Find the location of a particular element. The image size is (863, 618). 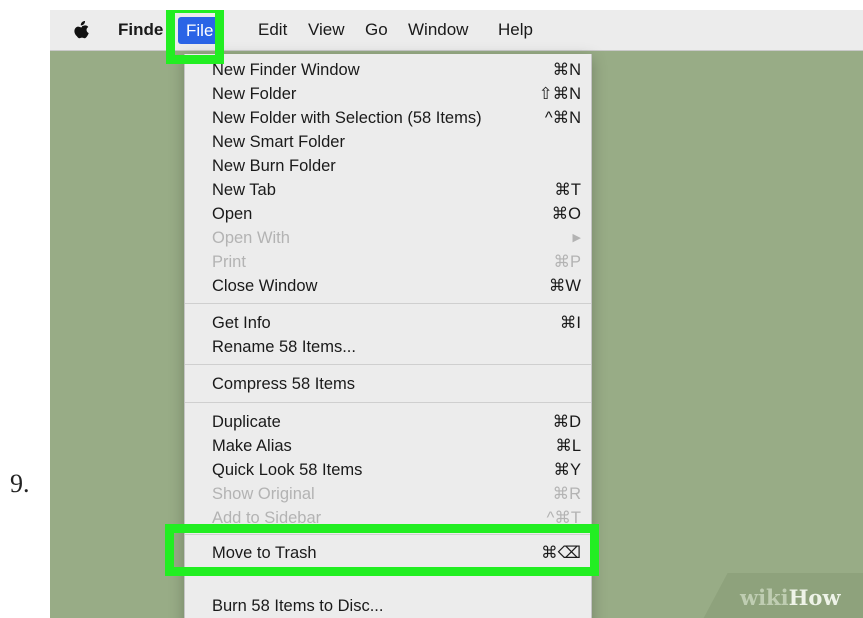

menubar-file: File is located at coordinates (200, 30).